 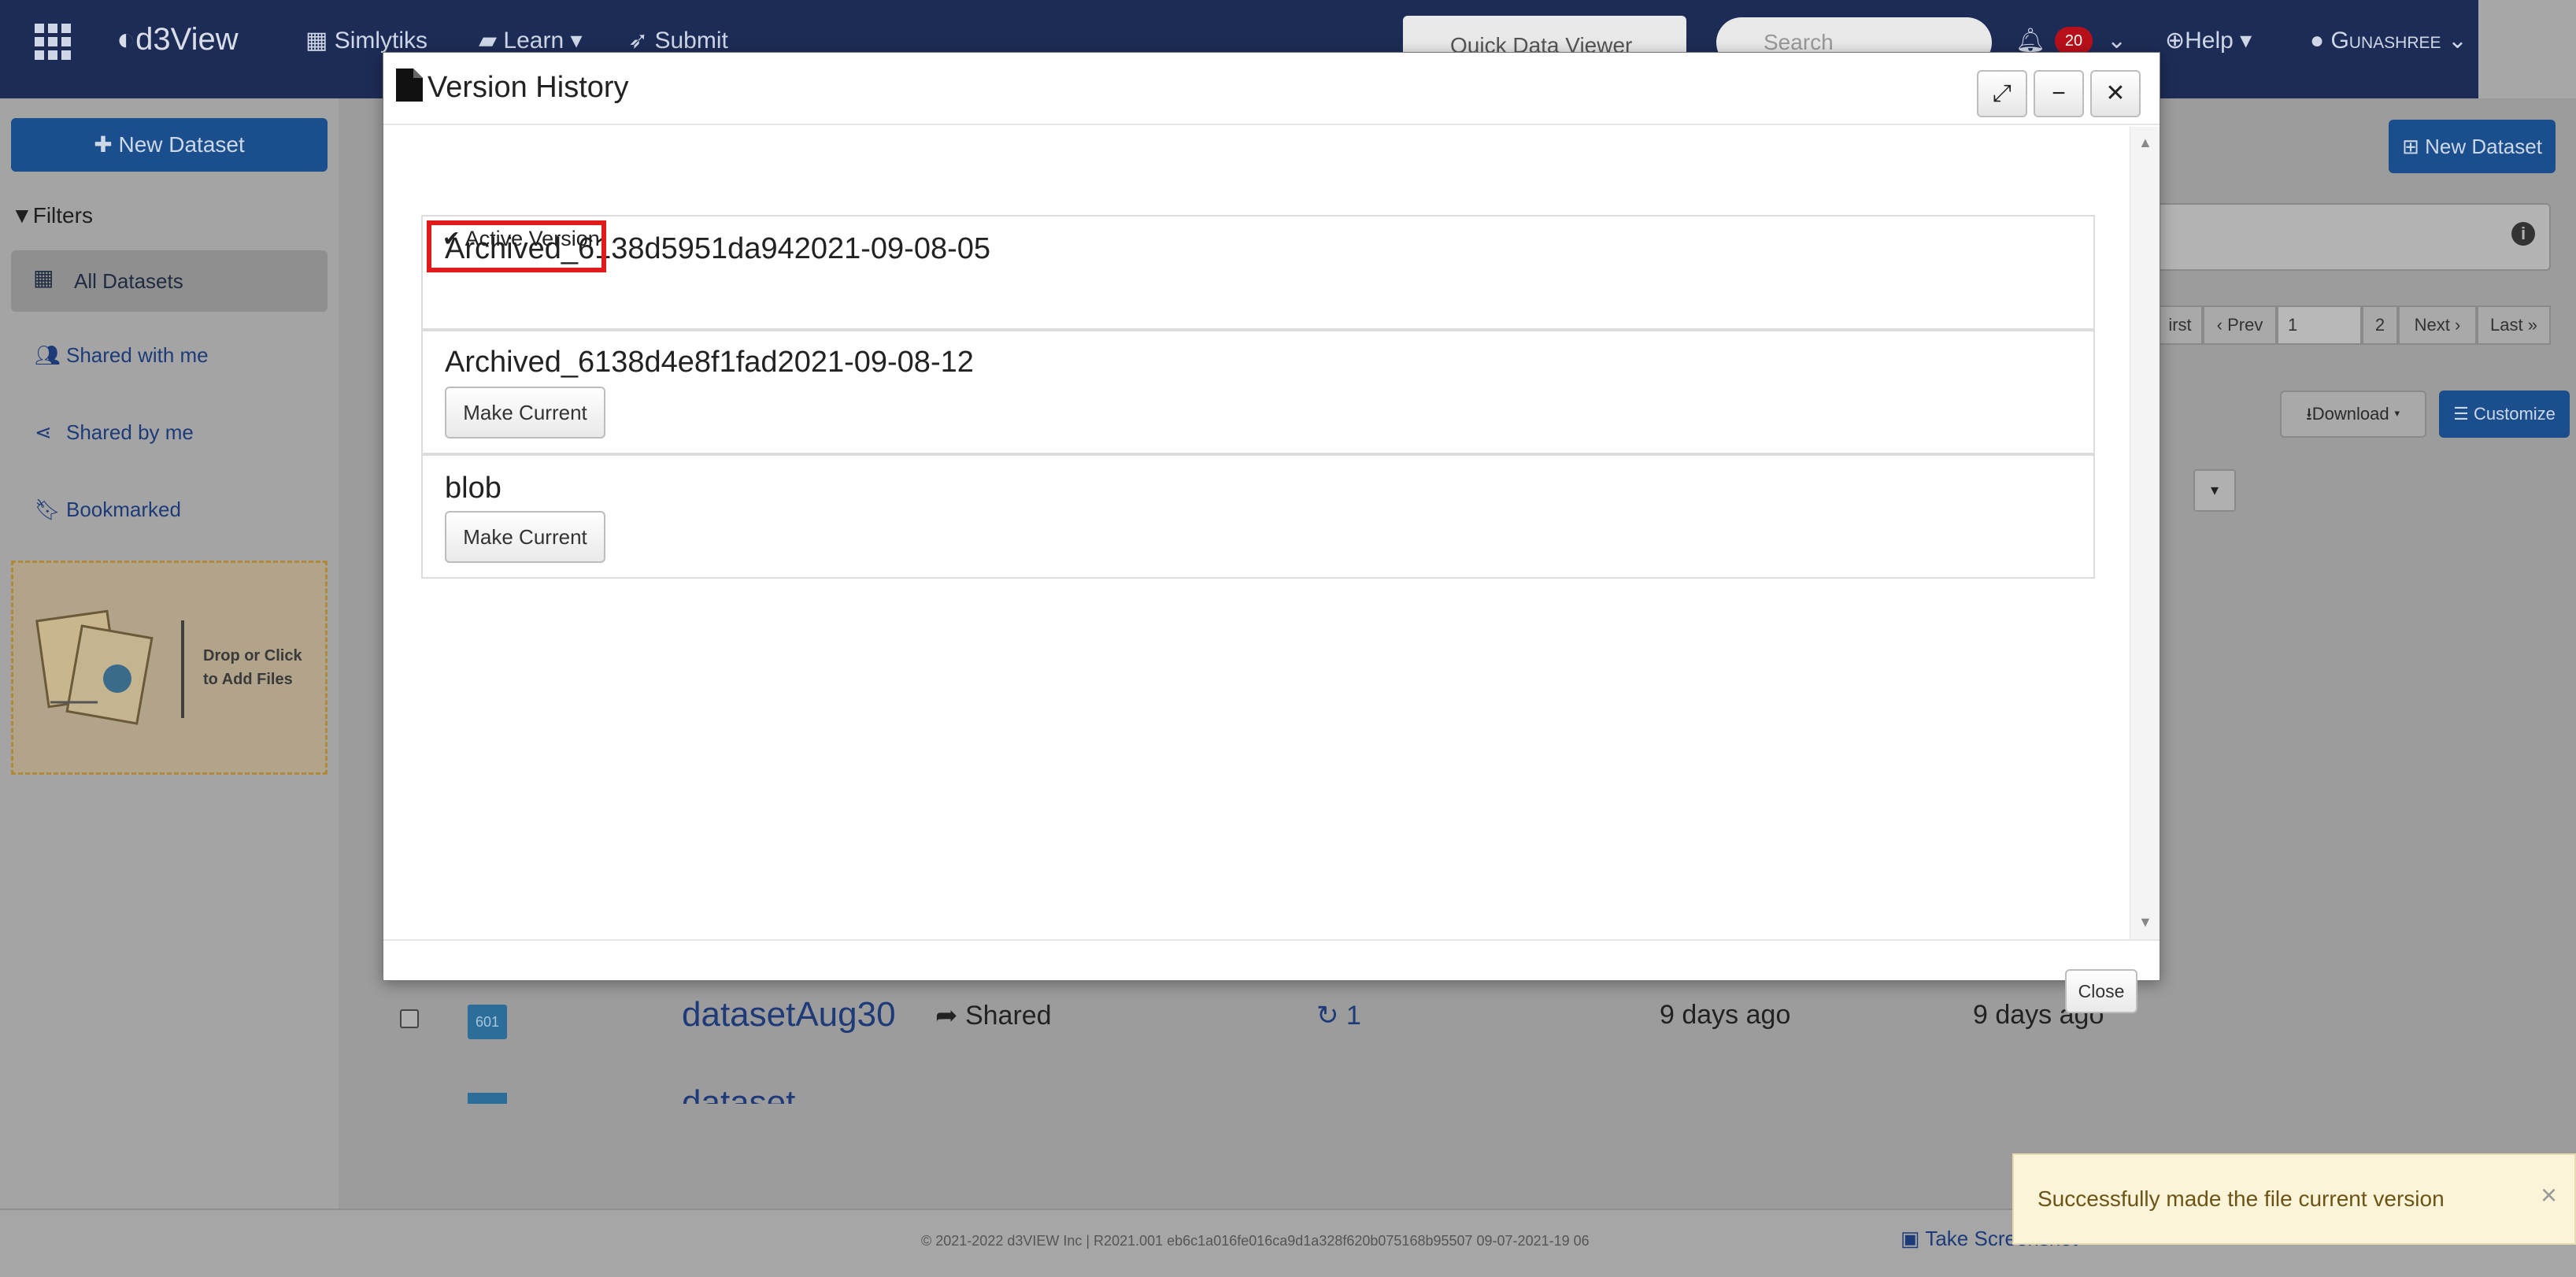 I want to click on dataset-type-badge, so click(x=487, y=1098).